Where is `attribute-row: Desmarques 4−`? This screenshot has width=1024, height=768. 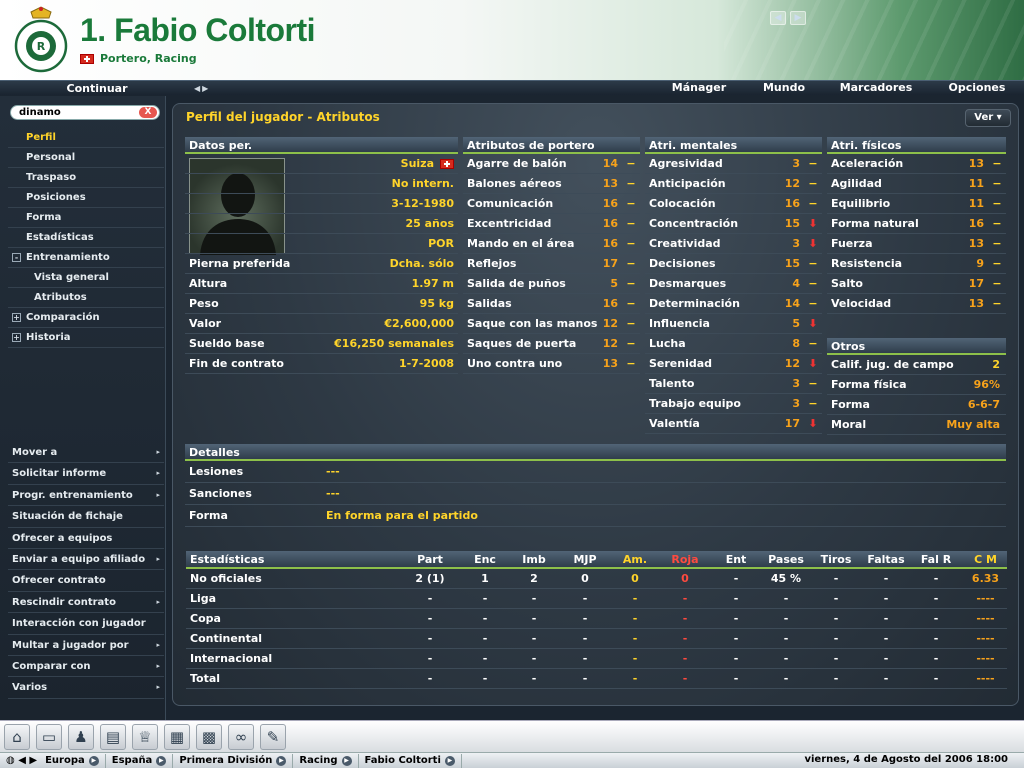 attribute-row: Desmarques 4− is located at coordinates (733, 284).